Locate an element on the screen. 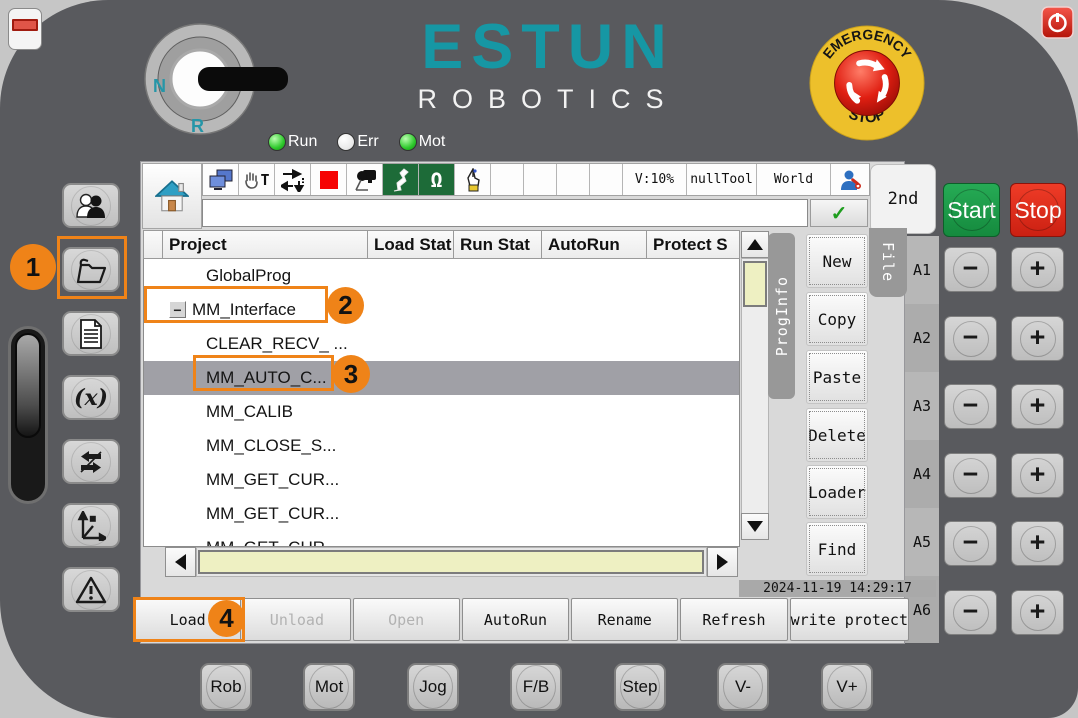 This screenshot has height=718, width=1078. err-led-label: Err is located at coordinates (368, 141).